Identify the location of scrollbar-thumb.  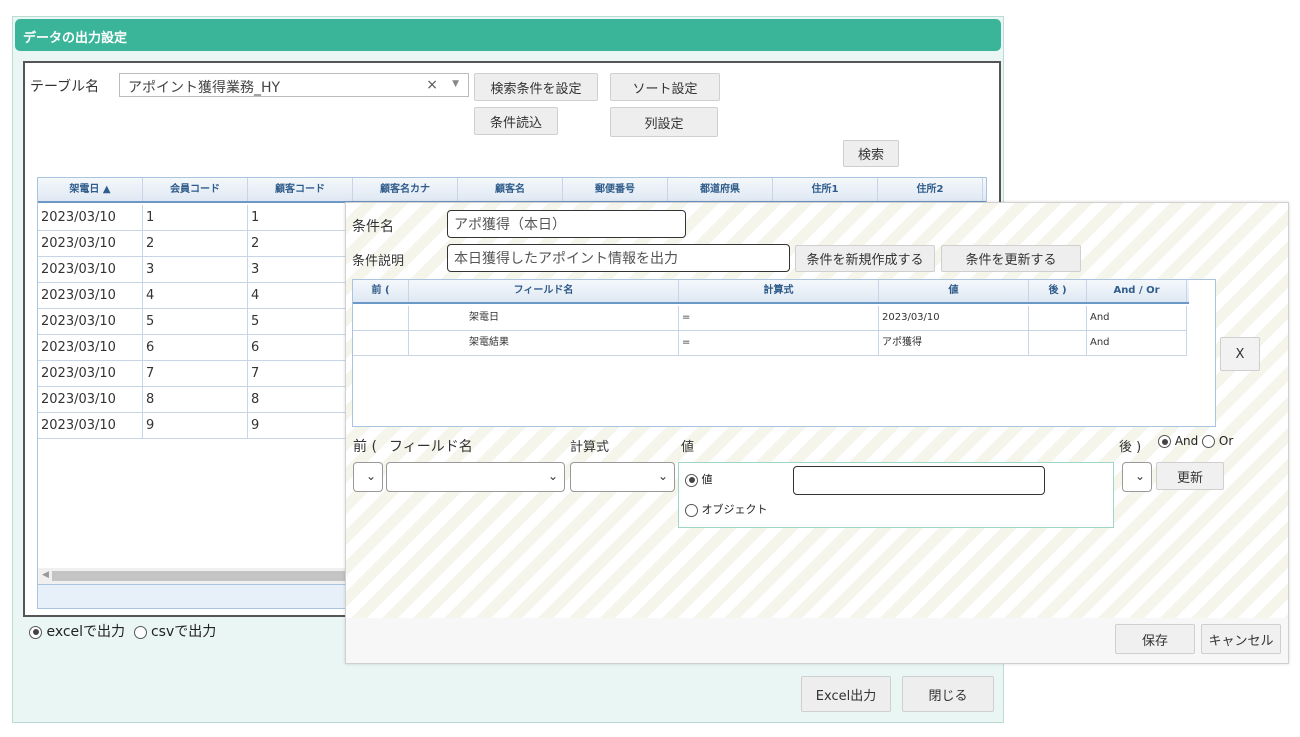
(202, 576).